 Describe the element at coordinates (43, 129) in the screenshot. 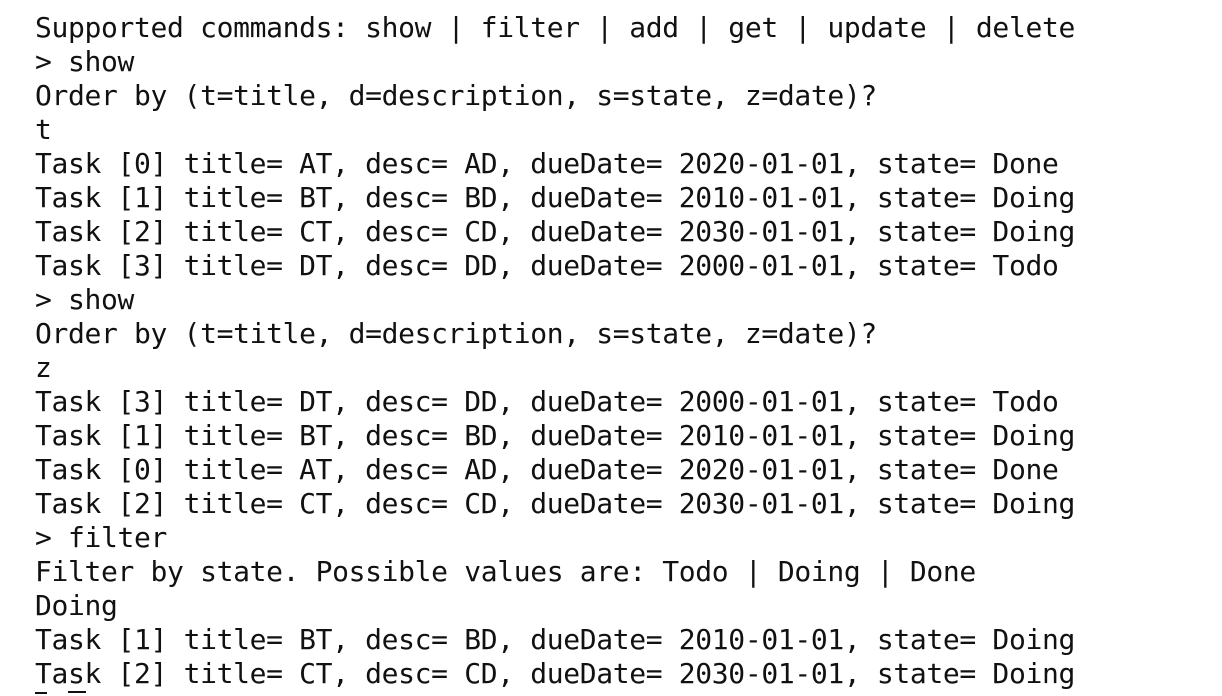

I see `user-input-line: t` at that location.